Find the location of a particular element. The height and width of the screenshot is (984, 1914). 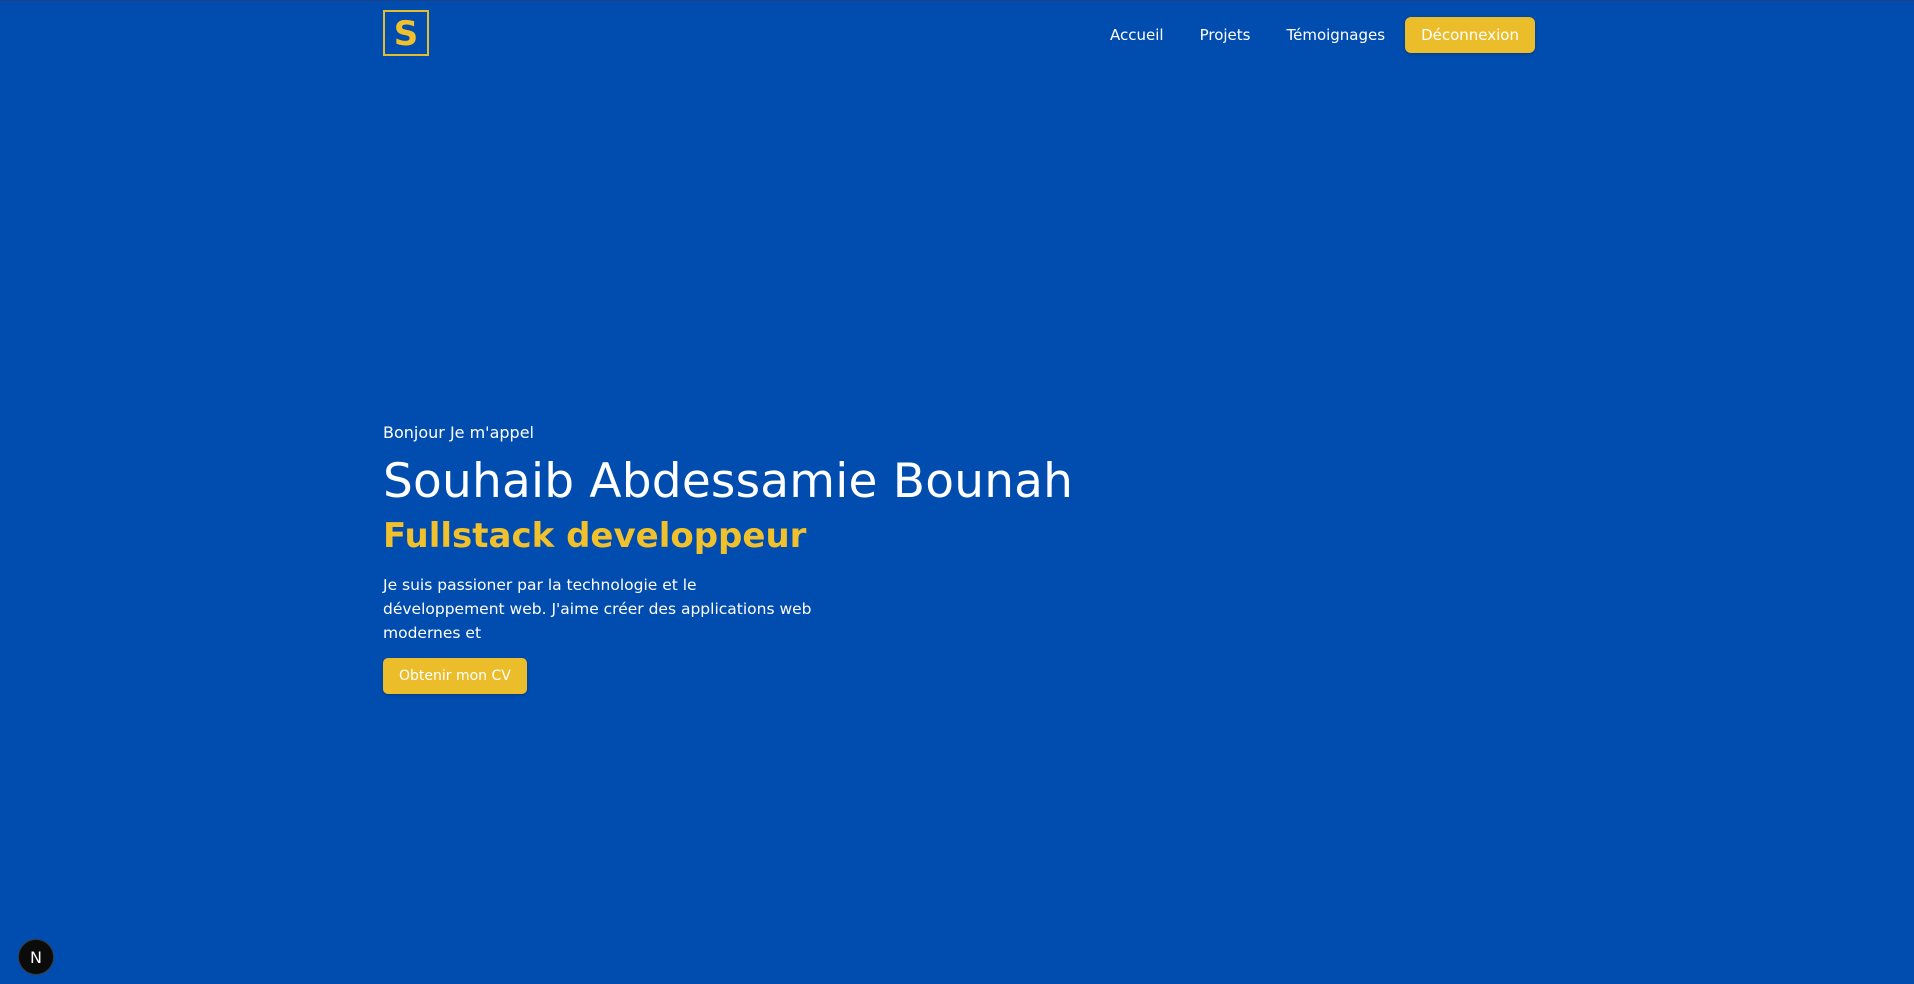

main-nav: Accueil Projets Témoignages Déconnexion is located at coordinates (1322, 35).